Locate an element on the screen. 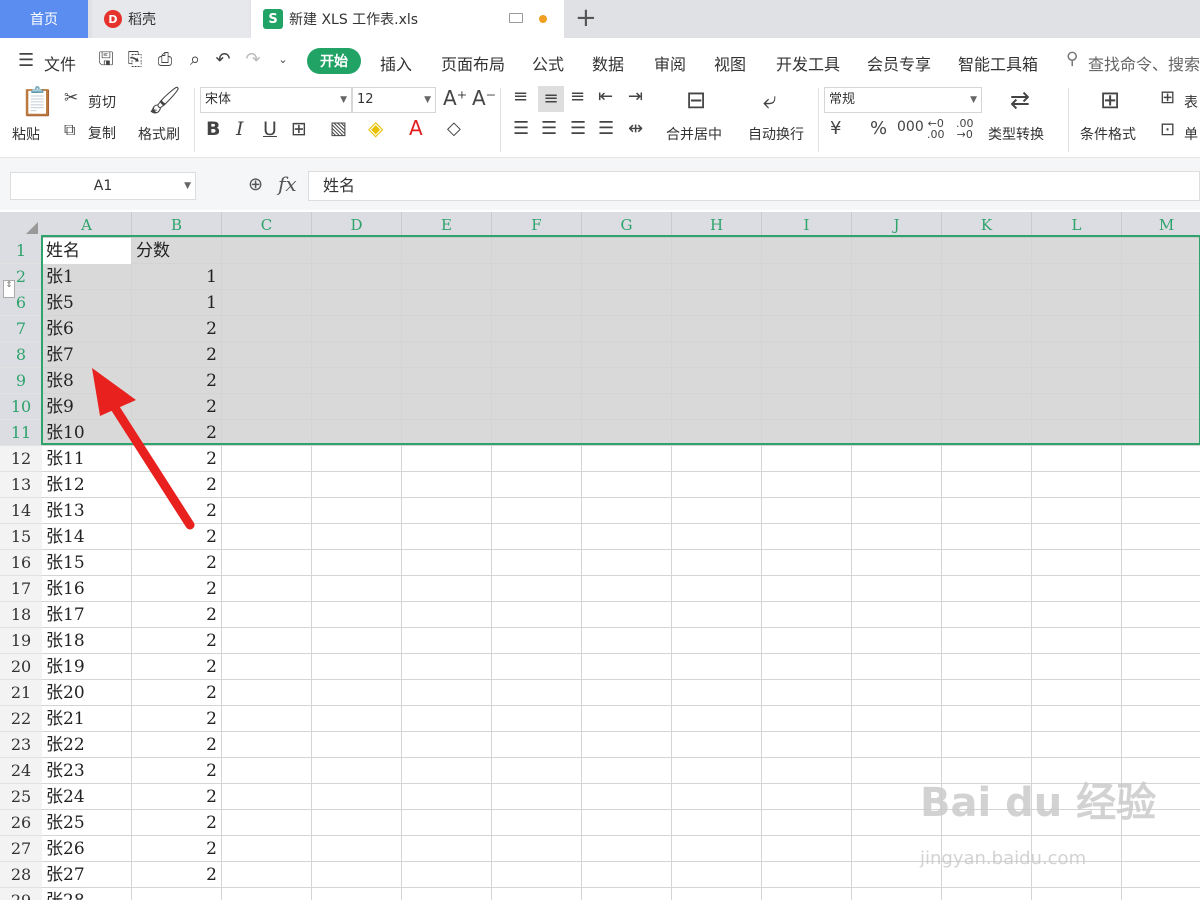 Image resolution: width=1200 pixels, height=900 pixels. row-header: 26 is located at coordinates (21, 823).